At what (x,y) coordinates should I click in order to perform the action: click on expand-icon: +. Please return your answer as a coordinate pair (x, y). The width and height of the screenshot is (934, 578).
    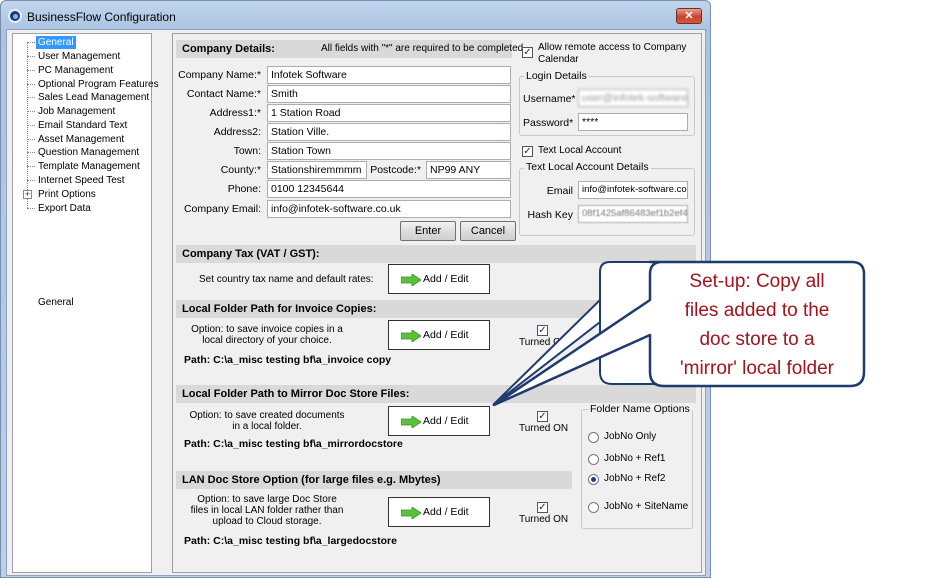
    Looking at the image, I should click on (27, 194).